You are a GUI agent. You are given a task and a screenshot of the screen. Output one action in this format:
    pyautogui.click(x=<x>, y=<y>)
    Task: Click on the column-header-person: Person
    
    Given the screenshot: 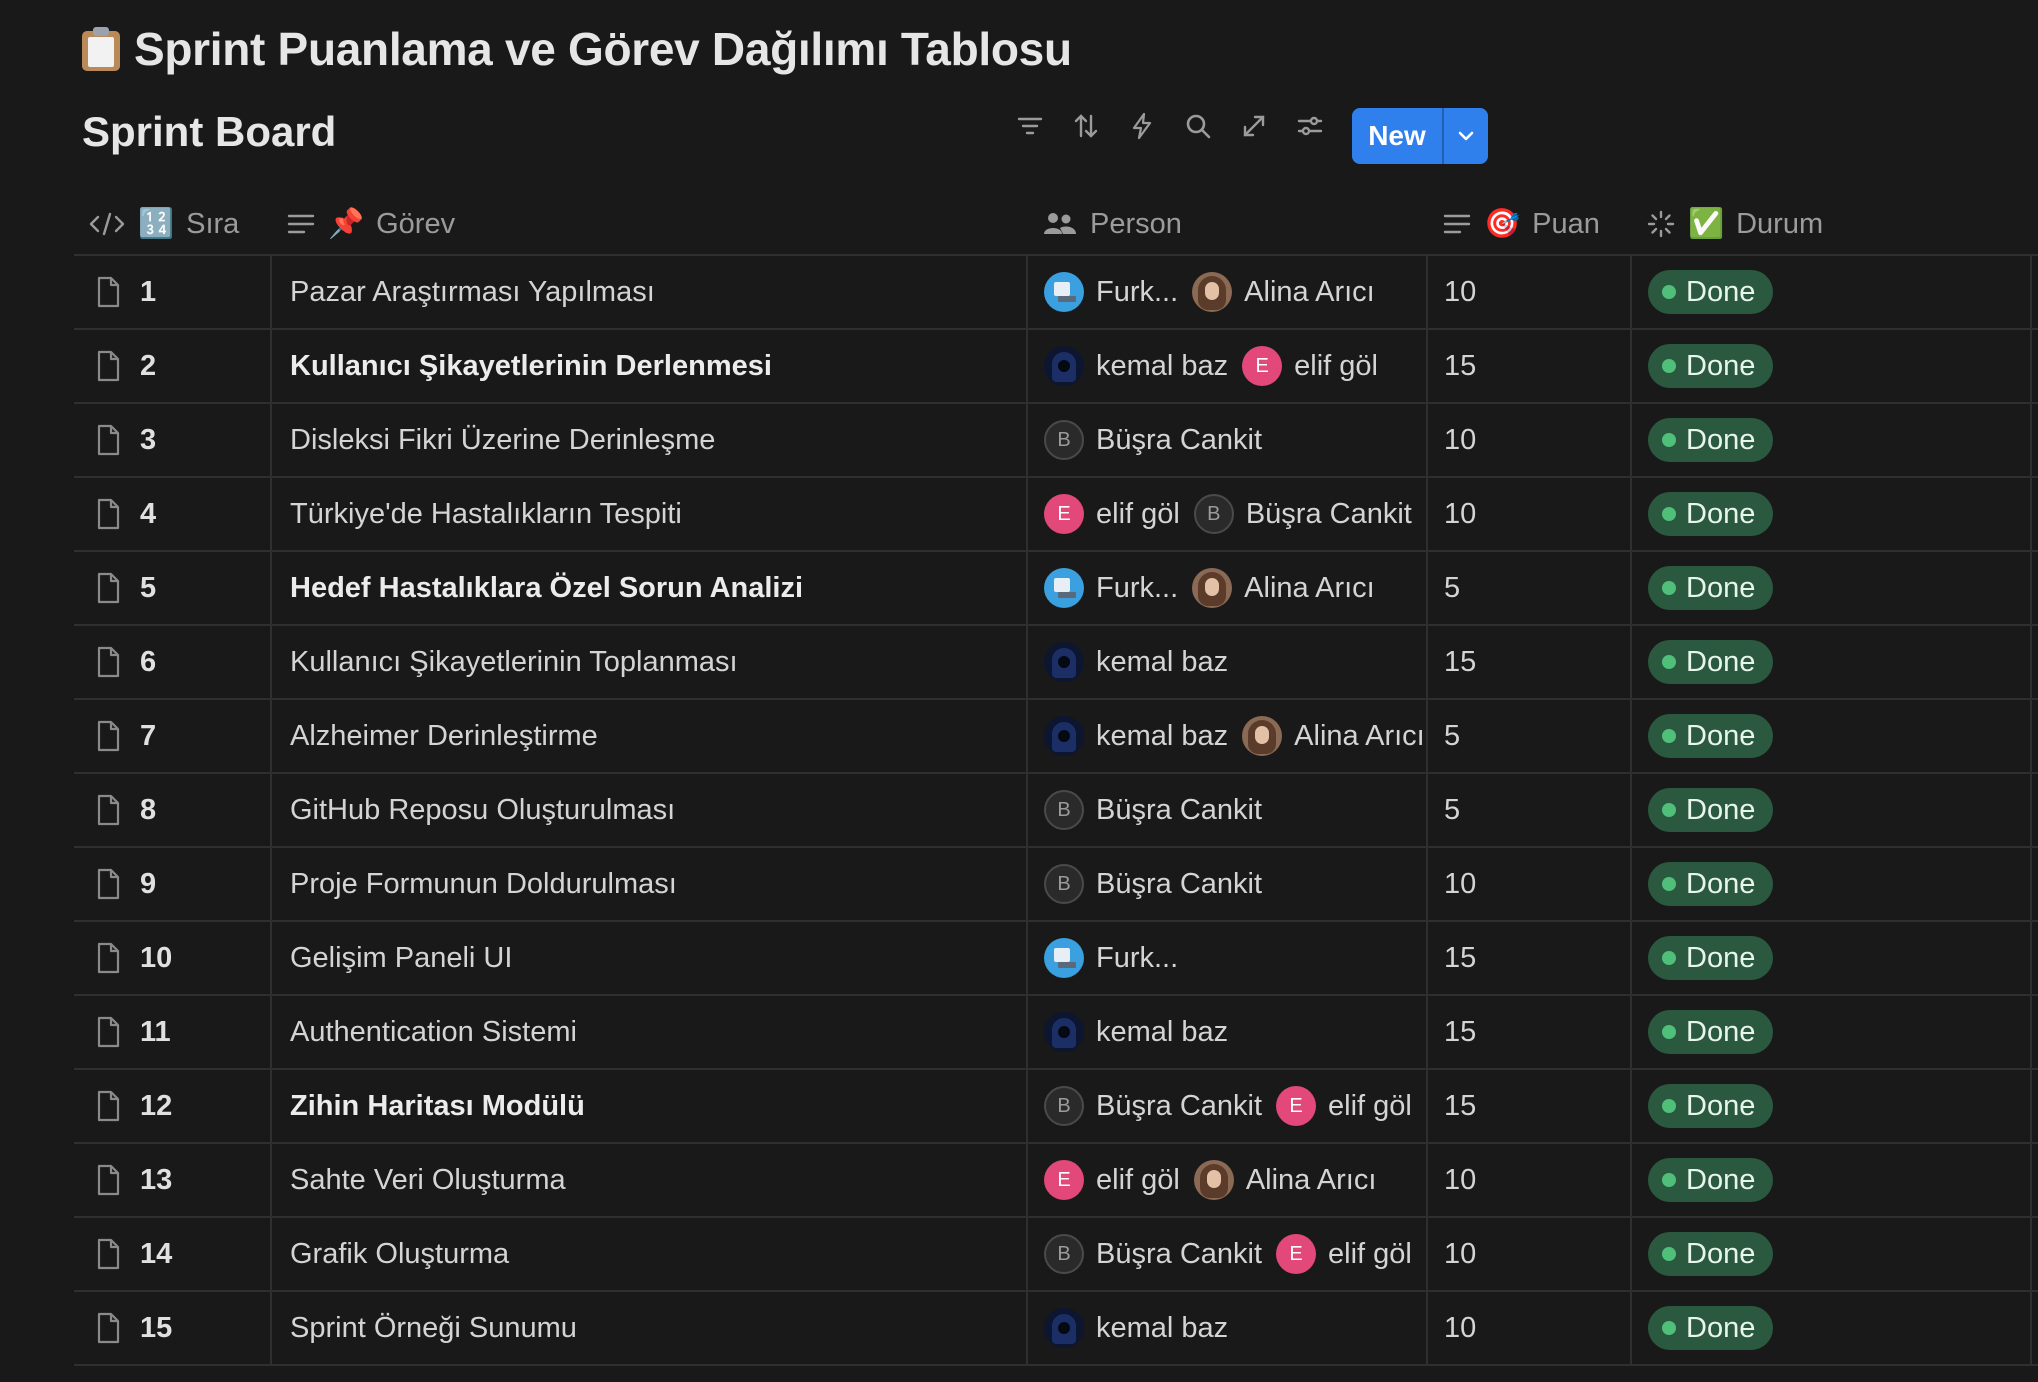 What is the action you would take?
    pyautogui.click(x=1112, y=224)
    